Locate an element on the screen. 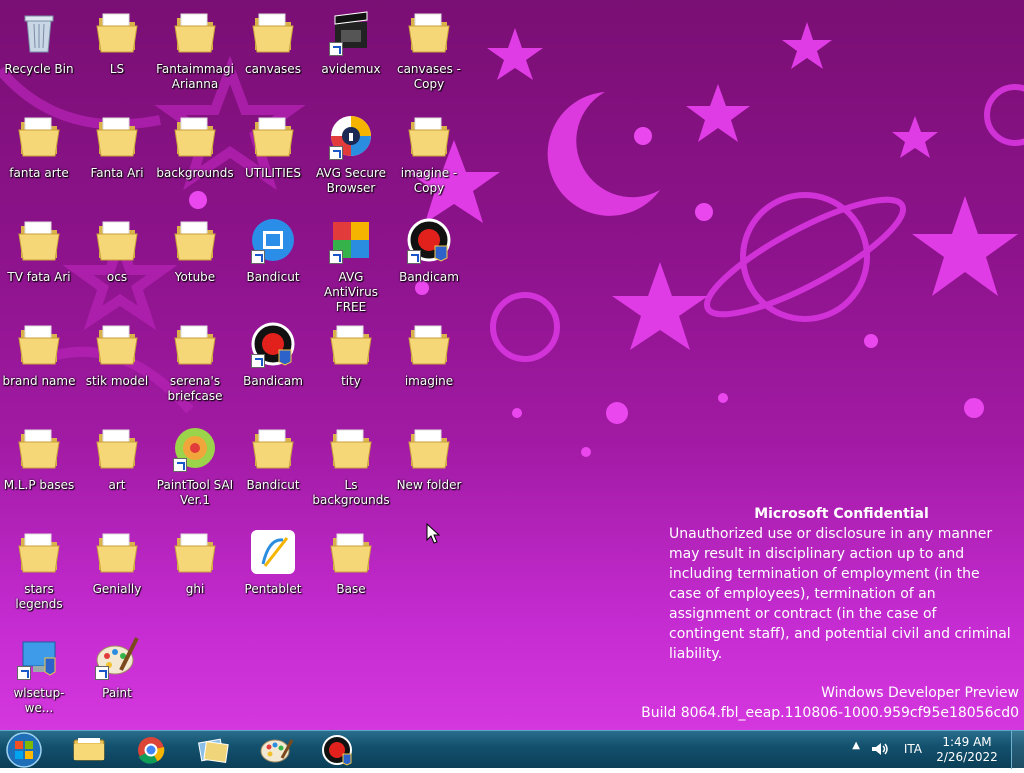  start-button is located at coordinates (24, 750).